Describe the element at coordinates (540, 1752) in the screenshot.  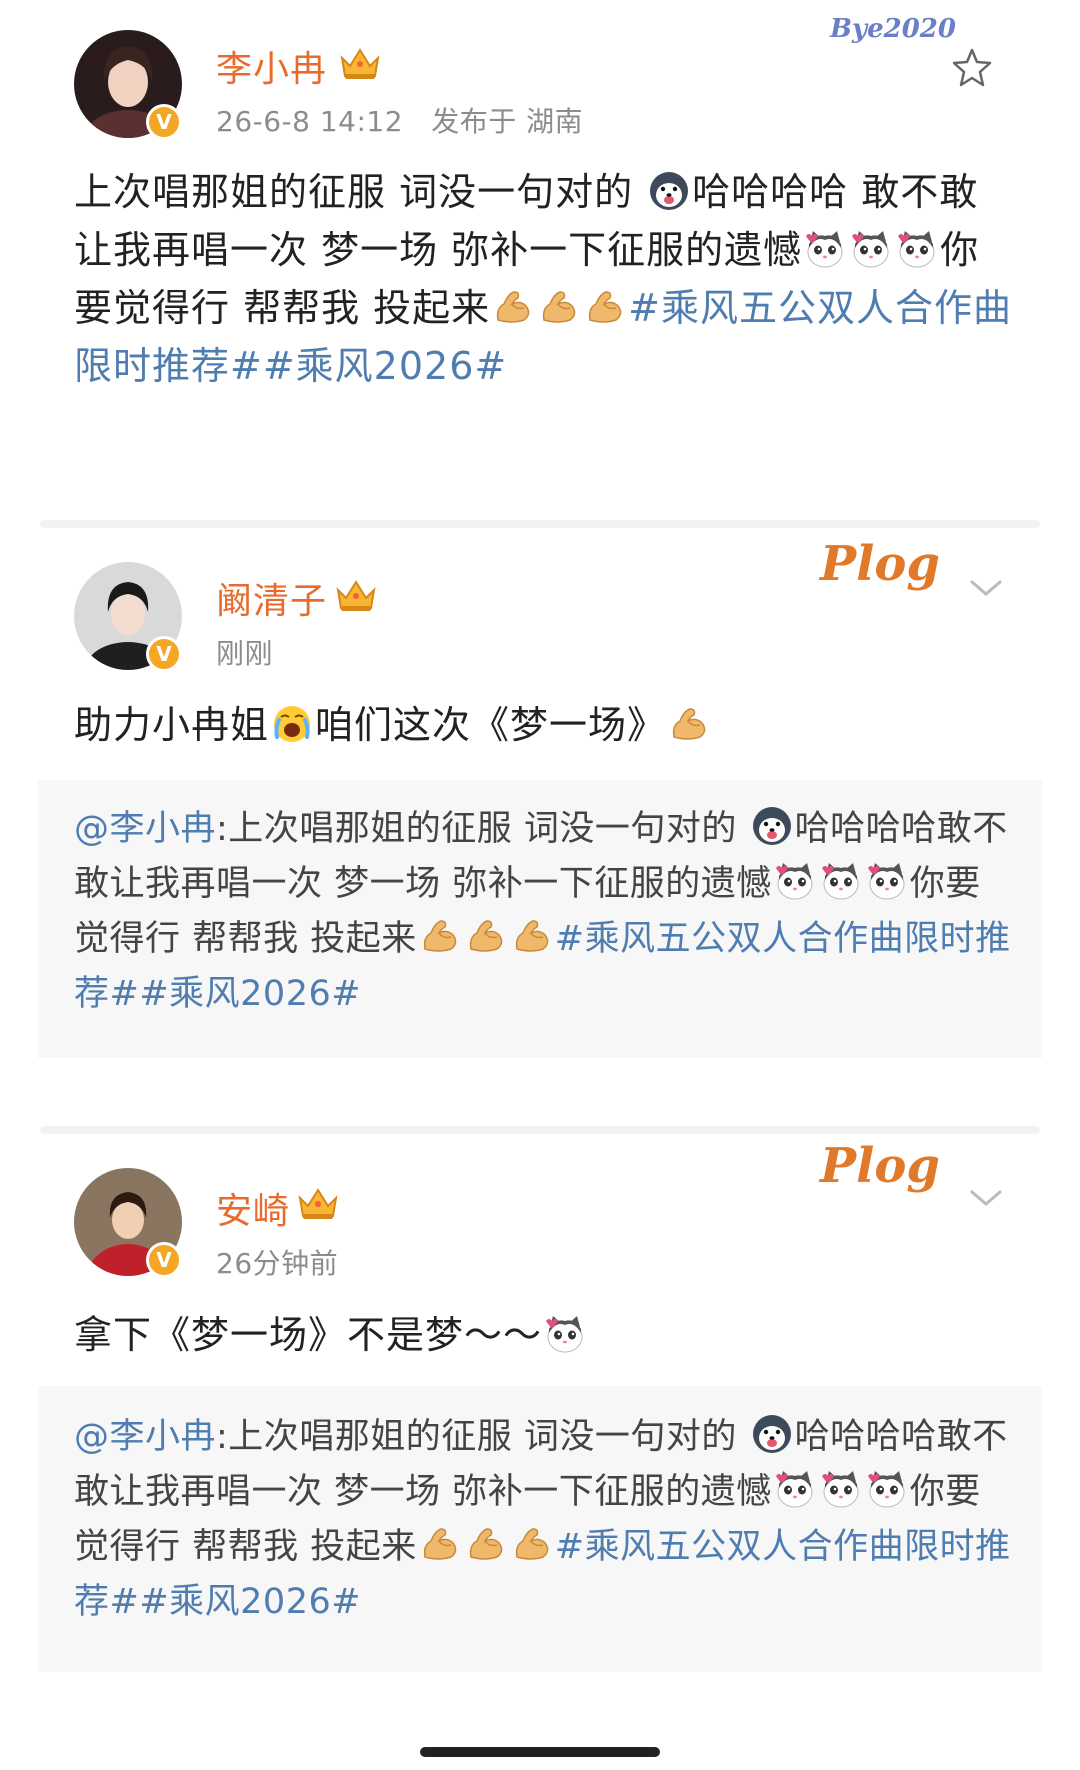
I see `home-indicator` at that location.